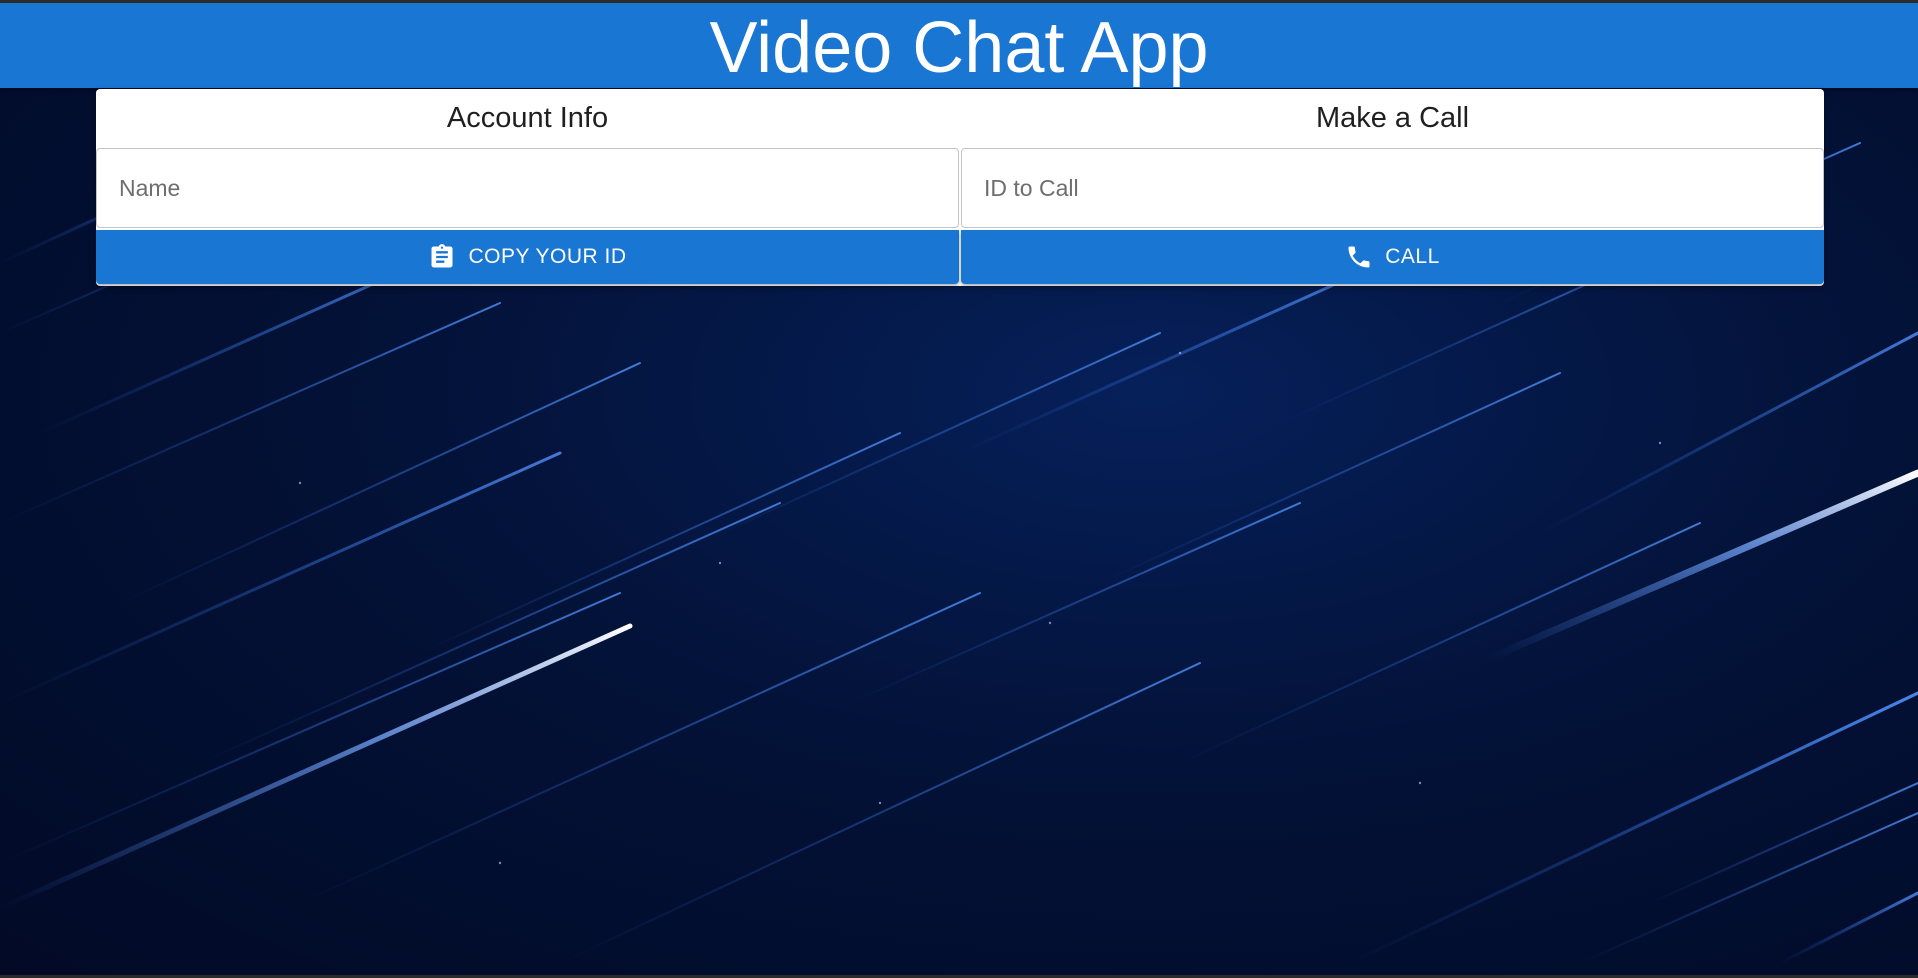  I want to click on app-title: Video Chat App, so click(959, 47).